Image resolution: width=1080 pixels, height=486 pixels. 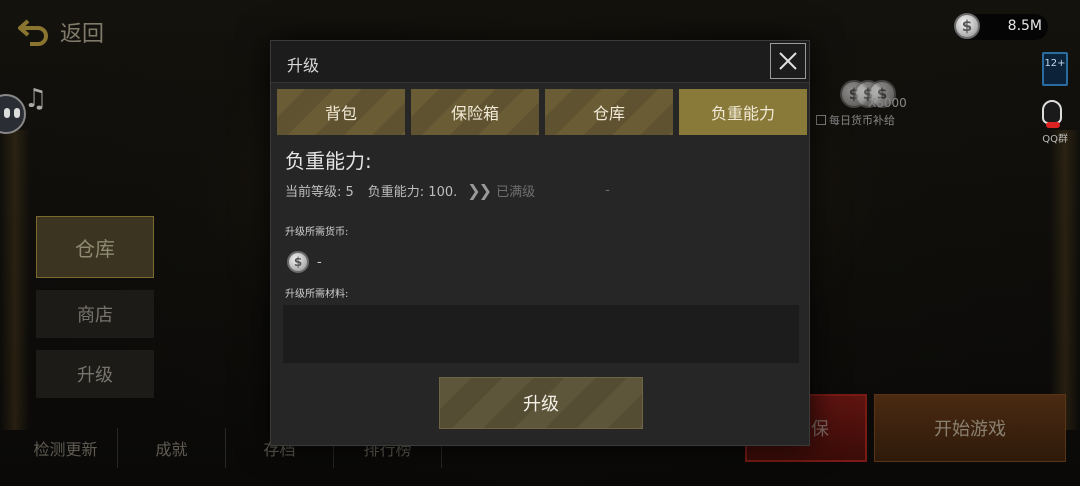 What do you see at coordinates (319, 192) in the screenshot?
I see `current-level: 当前等级: 5` at bounding box center [319, 192].